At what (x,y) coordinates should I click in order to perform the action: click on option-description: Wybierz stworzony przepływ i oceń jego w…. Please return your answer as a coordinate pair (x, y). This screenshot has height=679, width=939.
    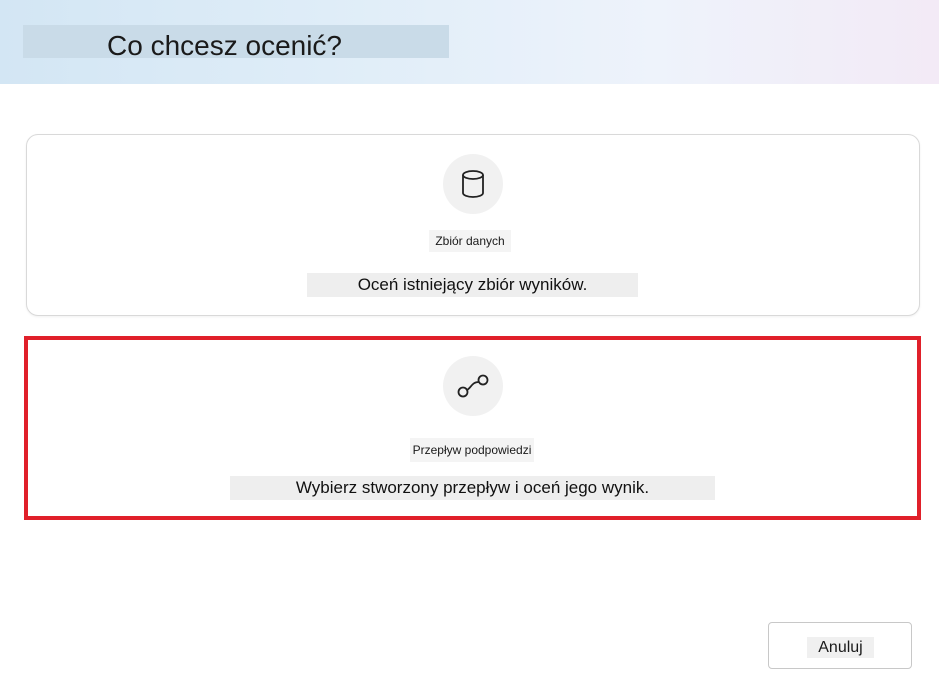
    Looking at the image, I should click on (472, 488).